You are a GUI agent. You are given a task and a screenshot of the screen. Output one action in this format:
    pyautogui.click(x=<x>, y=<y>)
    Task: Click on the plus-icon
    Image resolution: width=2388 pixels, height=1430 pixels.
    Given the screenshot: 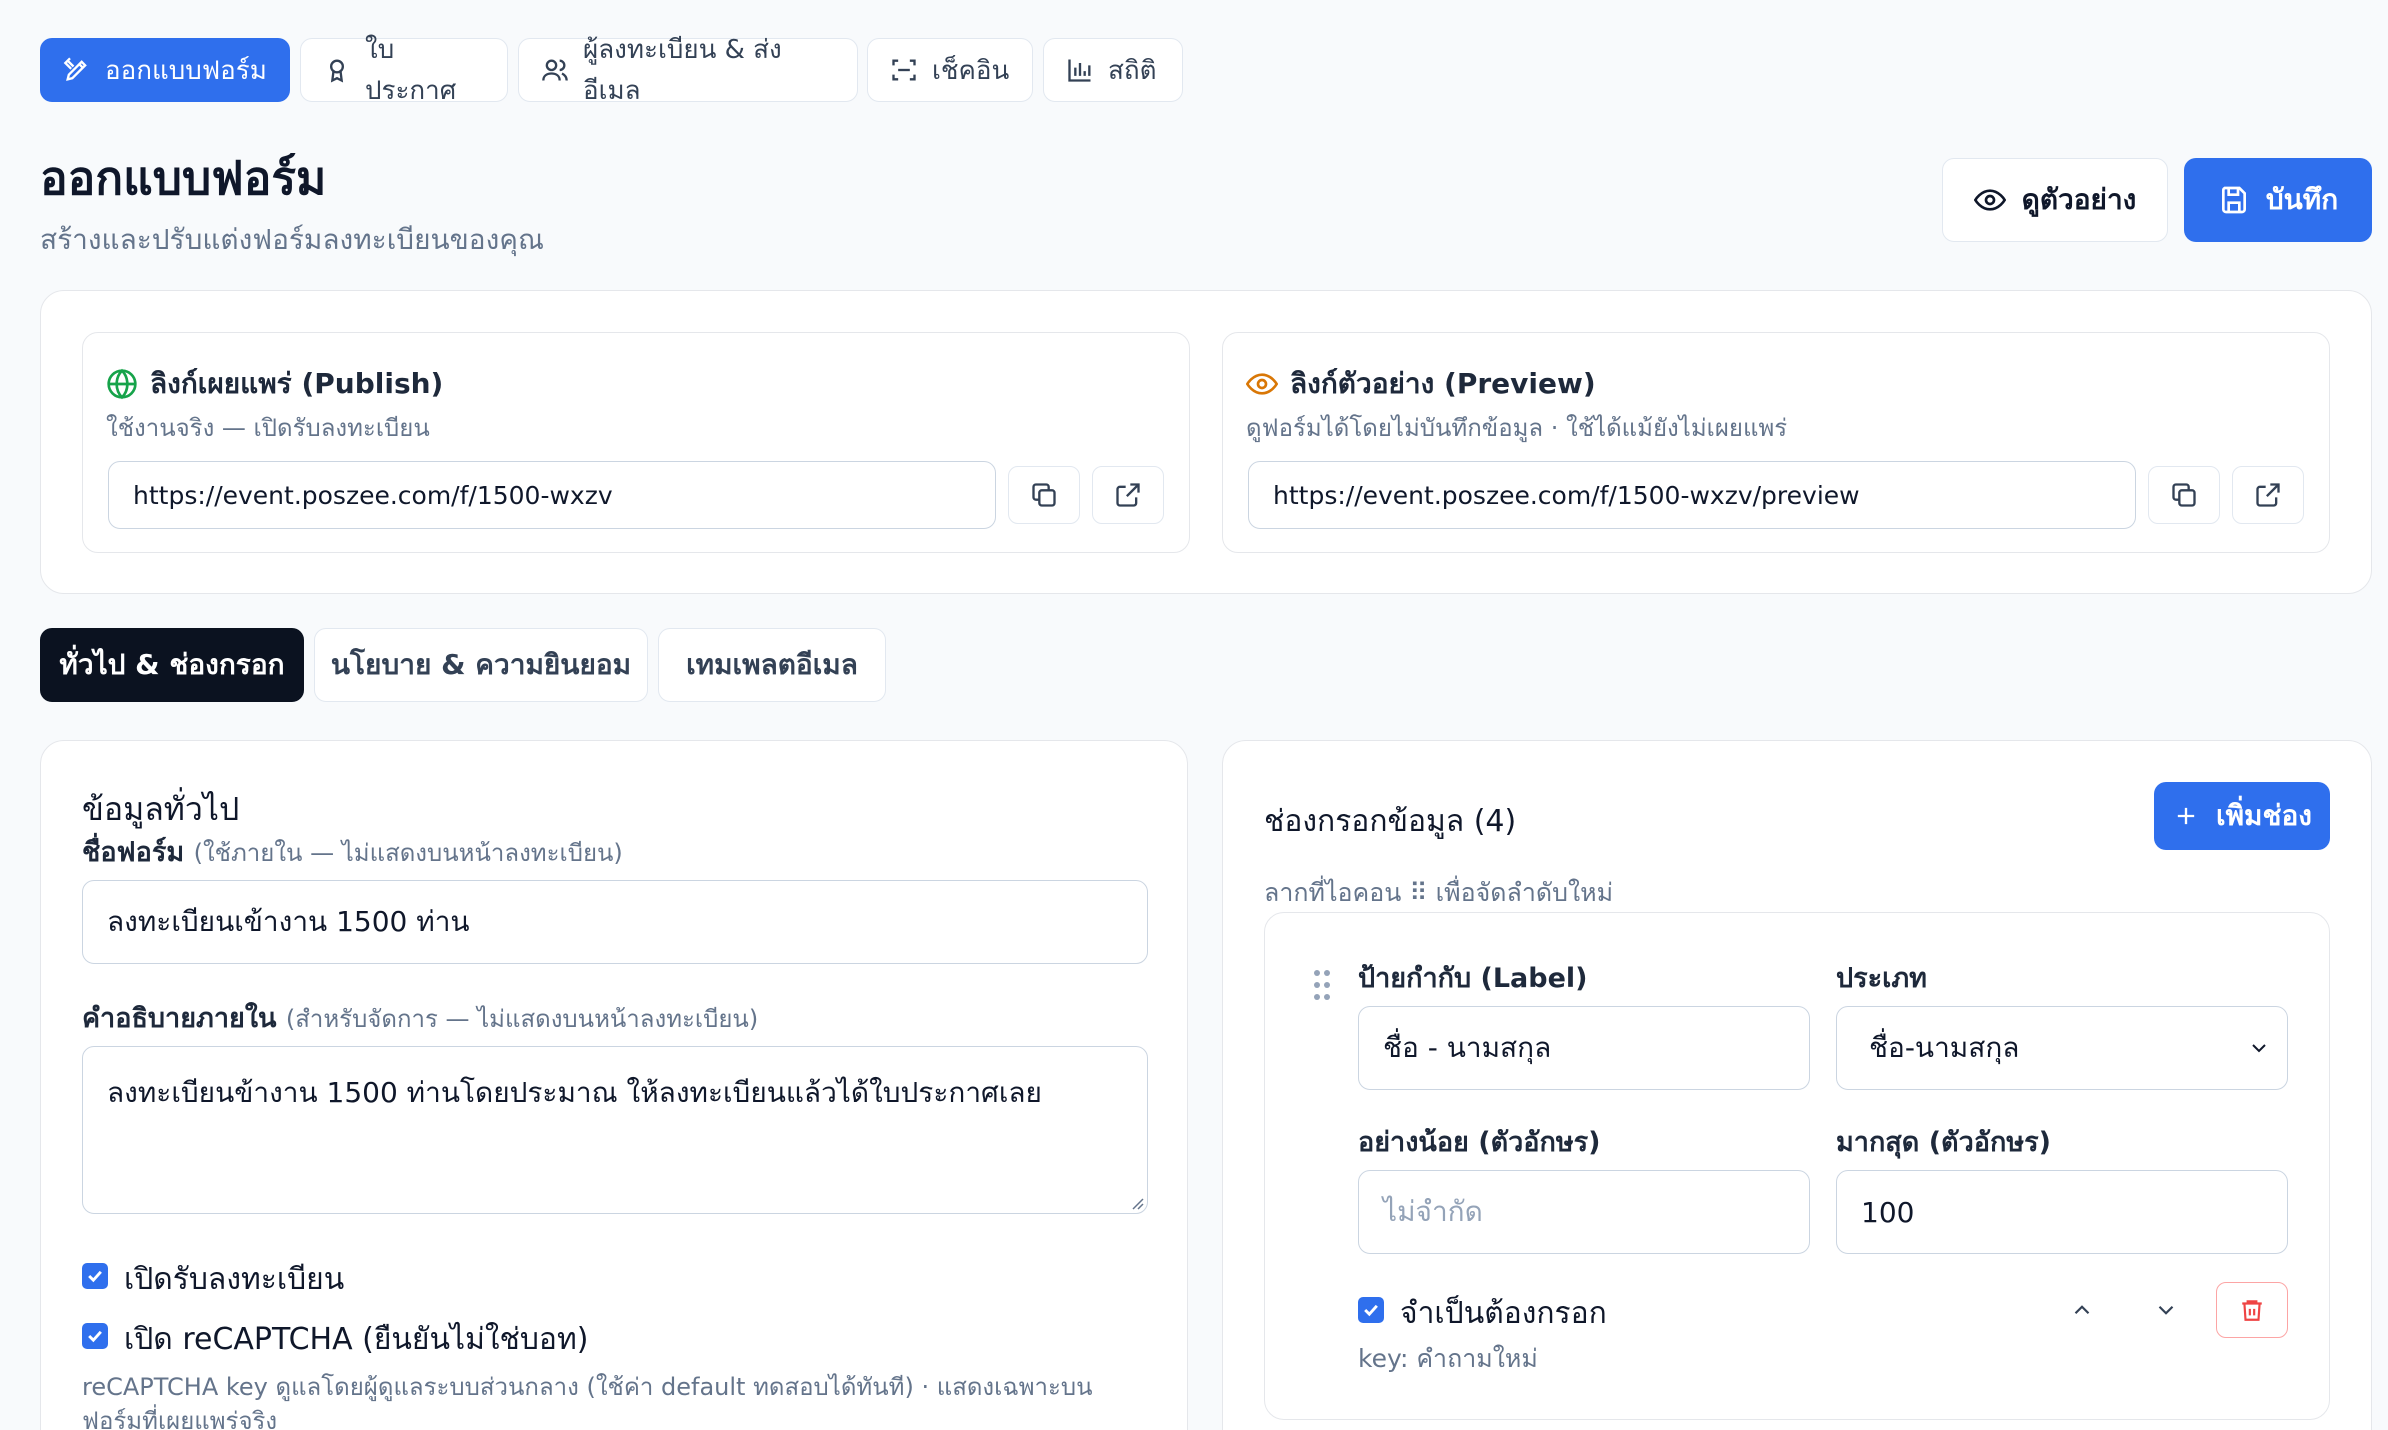 What is the action you would take?
    pyautogui.click(x=2186, y=816)
    